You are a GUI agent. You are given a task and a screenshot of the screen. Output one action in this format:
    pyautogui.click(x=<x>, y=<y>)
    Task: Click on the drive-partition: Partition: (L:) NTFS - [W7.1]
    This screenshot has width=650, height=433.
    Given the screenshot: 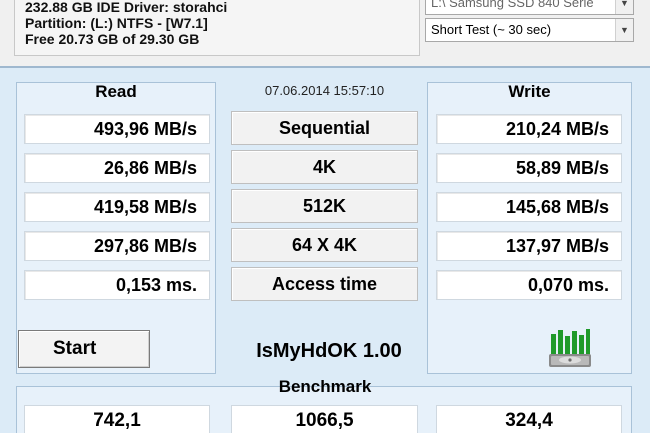 What is the action you would take?
    pyautogui.click(x=116, y=23)
    